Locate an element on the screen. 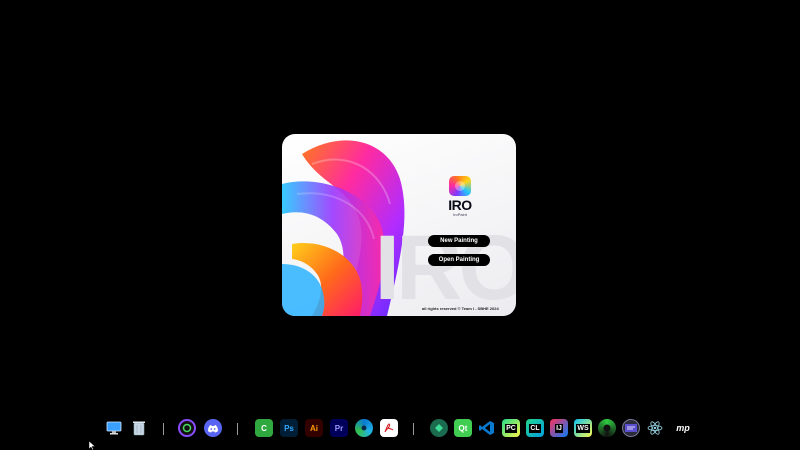  pycharm-icon: PC is located at coordinates (511, 428).